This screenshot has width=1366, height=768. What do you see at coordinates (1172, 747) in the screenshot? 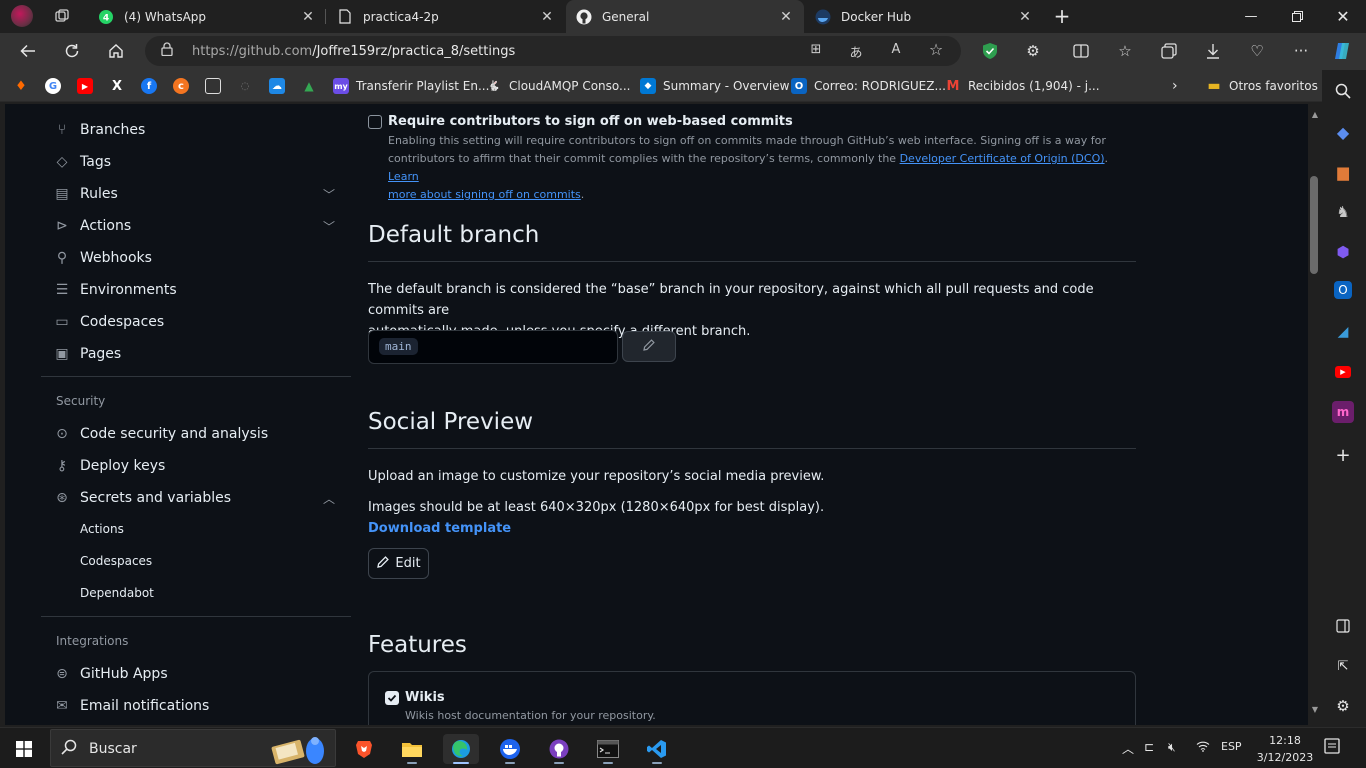
I see `volume-muted-icon: 🔇︎` at bounding box center [1172, 747].